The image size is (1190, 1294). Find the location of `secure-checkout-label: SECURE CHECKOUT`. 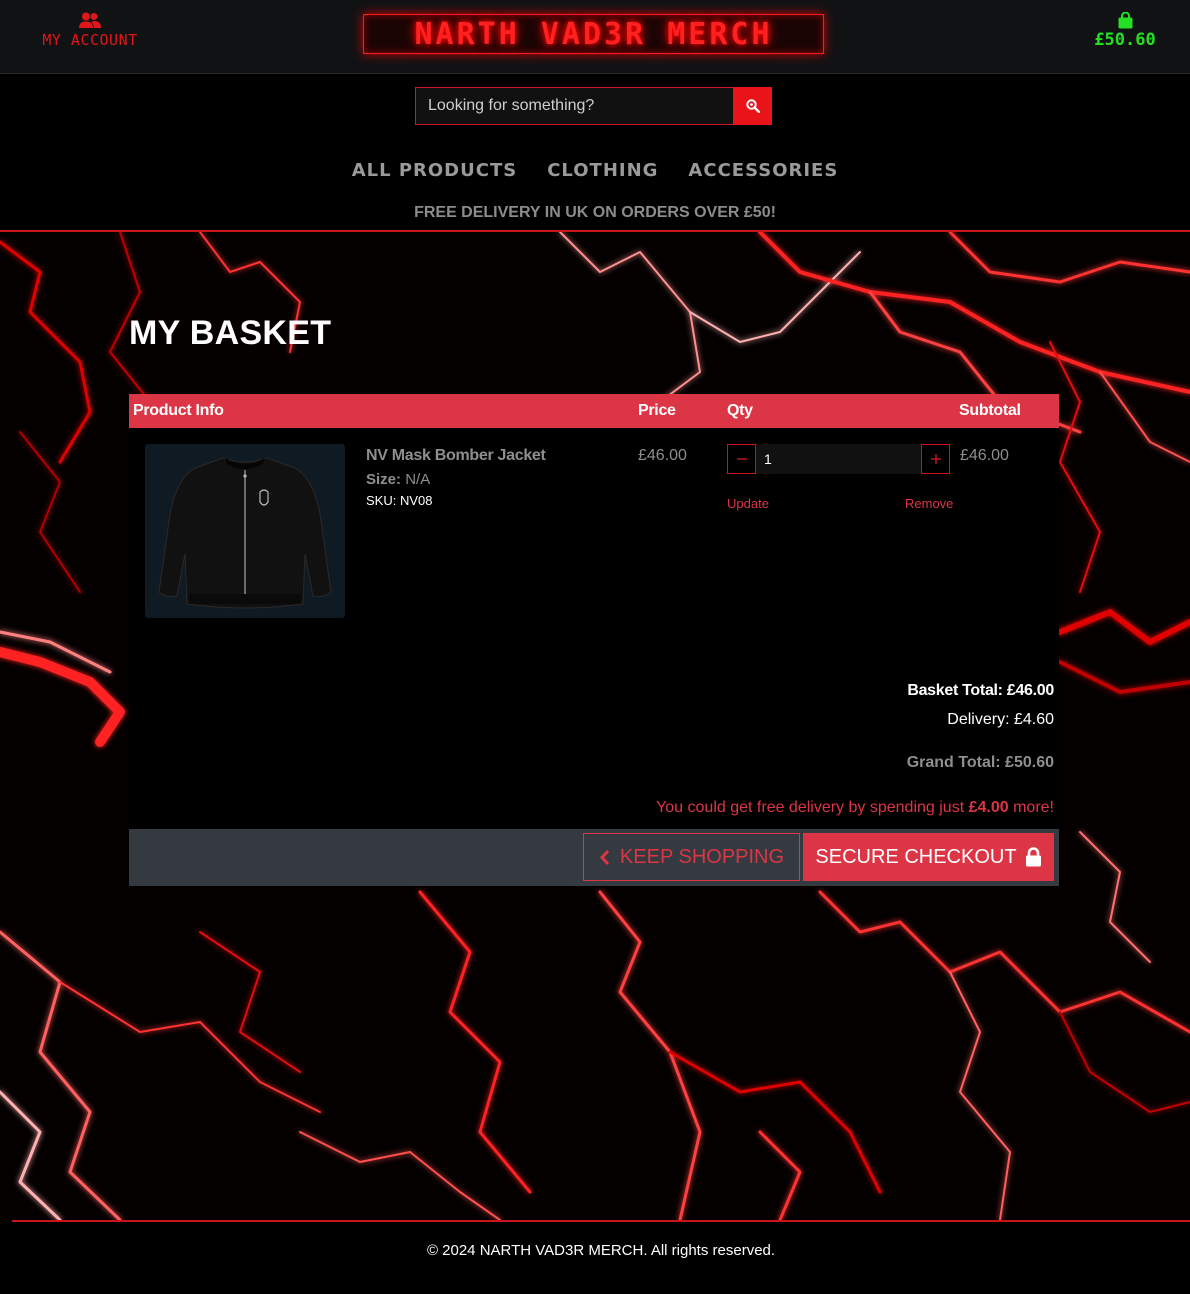

secure-checkout-label: SECURE CHECKOUT is located at coordinates (916, 856).